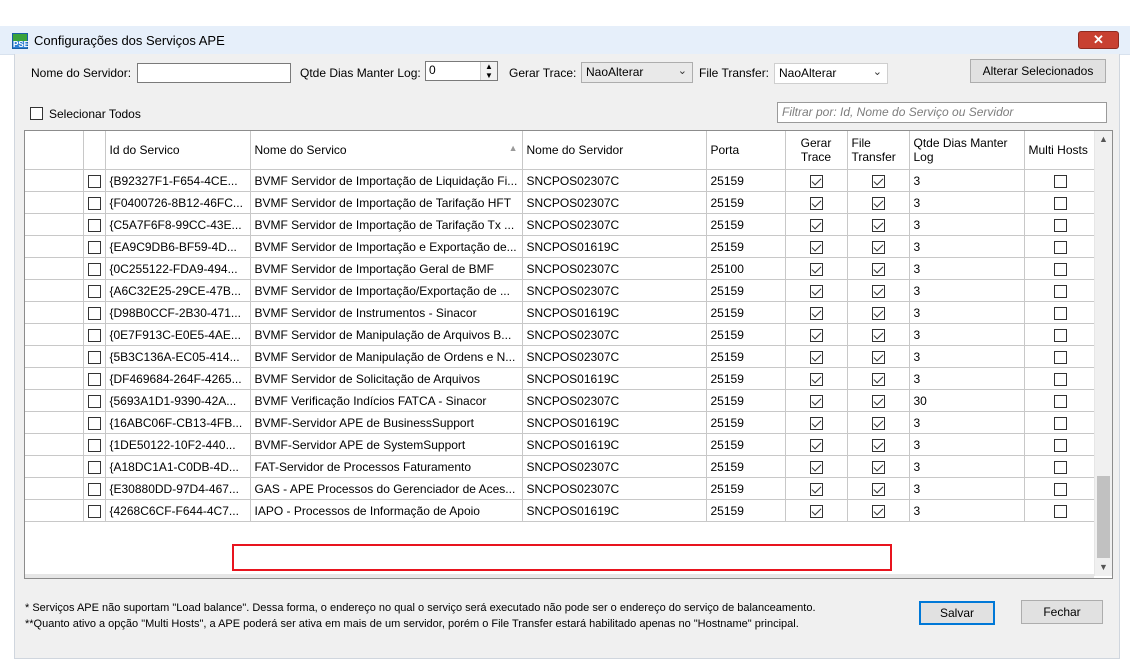 The width and height of the screenshot is (1130, 666). I want to click on scroll-thumb, so click(1103, 517).